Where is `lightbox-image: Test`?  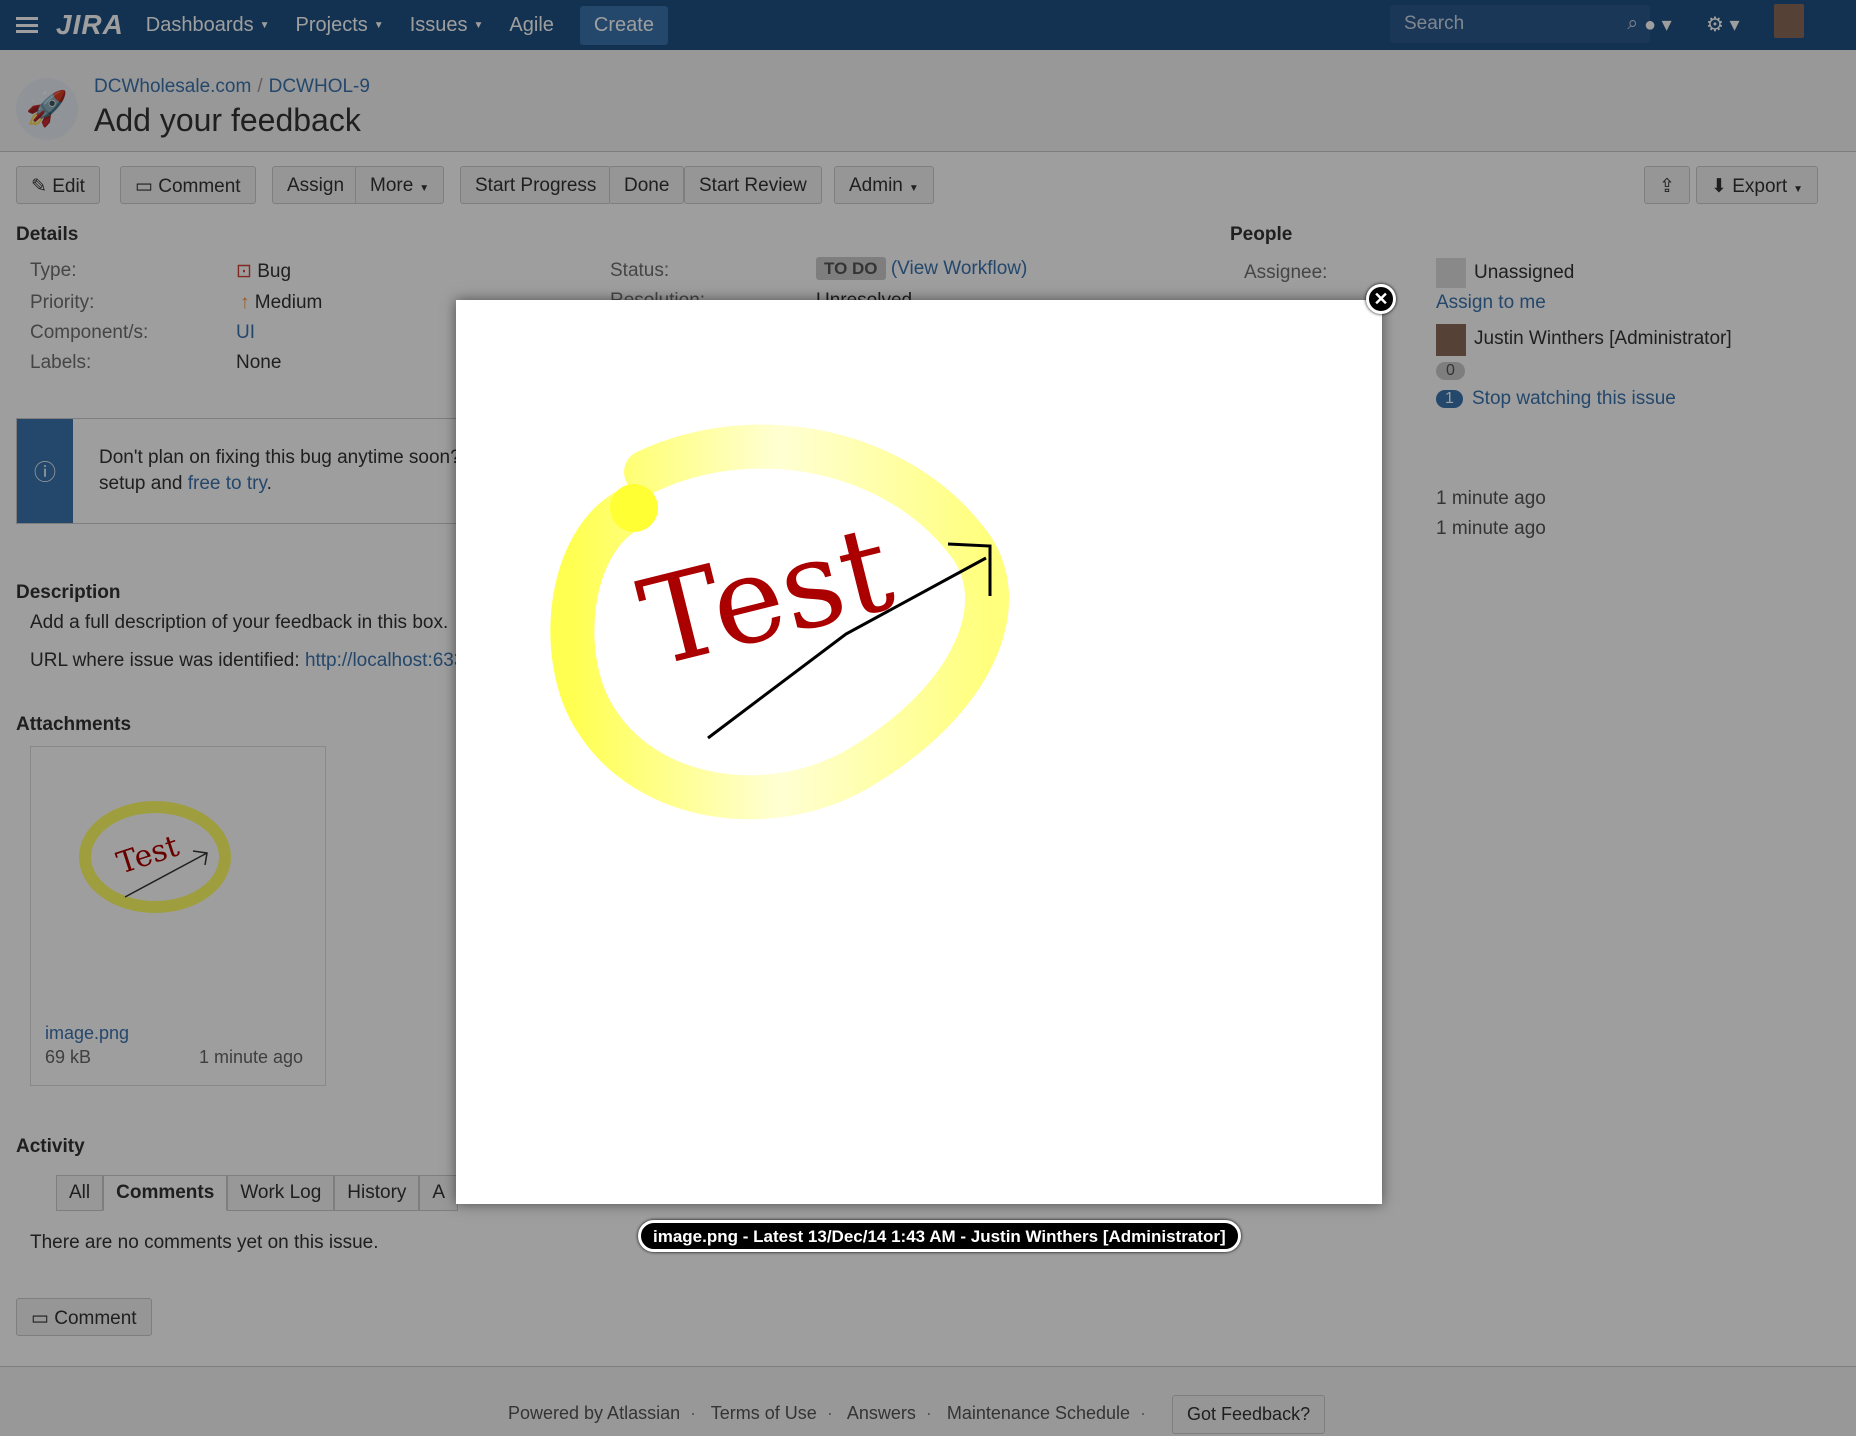 lightbox-image: Test is located at coordinates (779, 622).